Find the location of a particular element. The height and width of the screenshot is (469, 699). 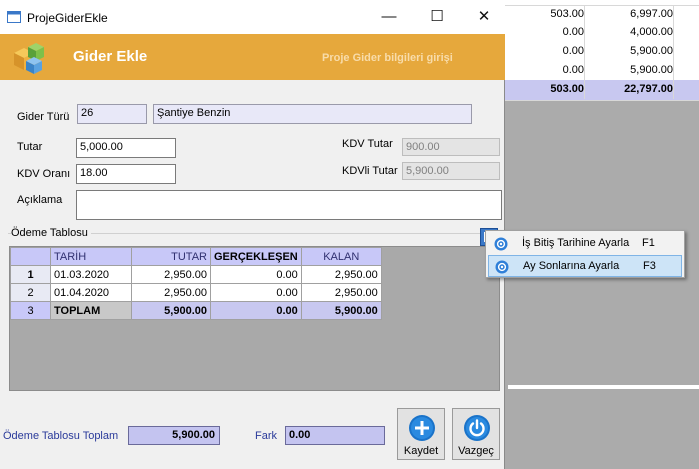

total-kalan-cell: 5,900.00 is located at coordinates (341, 310).